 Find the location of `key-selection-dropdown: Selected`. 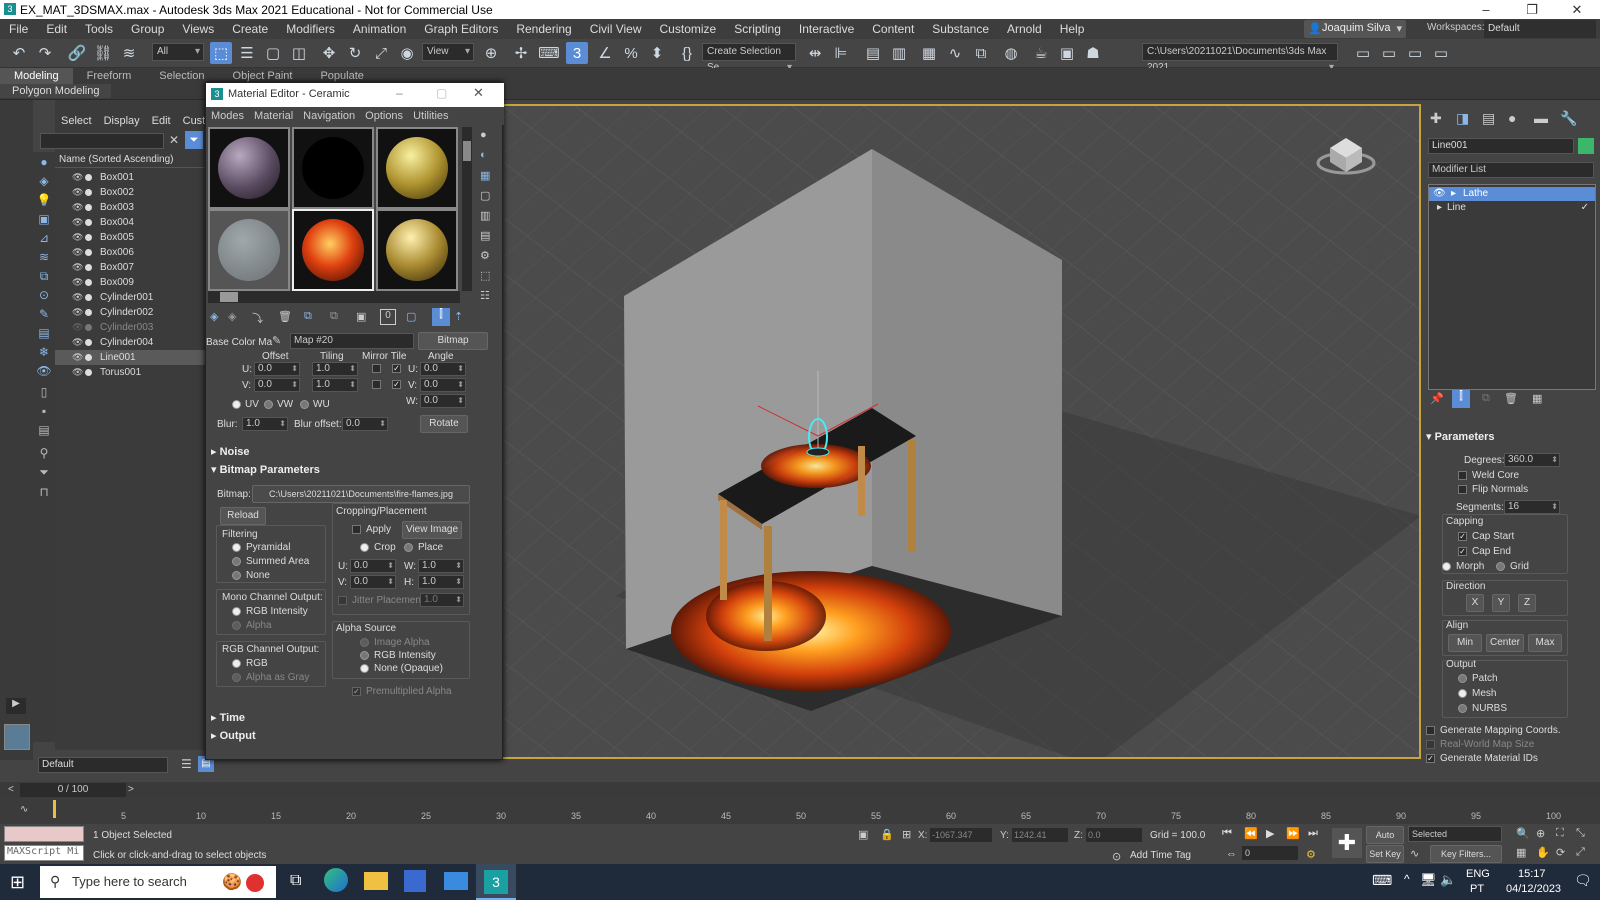

key-selection-dropdown: Selected is located at coordinates (1455, 834).